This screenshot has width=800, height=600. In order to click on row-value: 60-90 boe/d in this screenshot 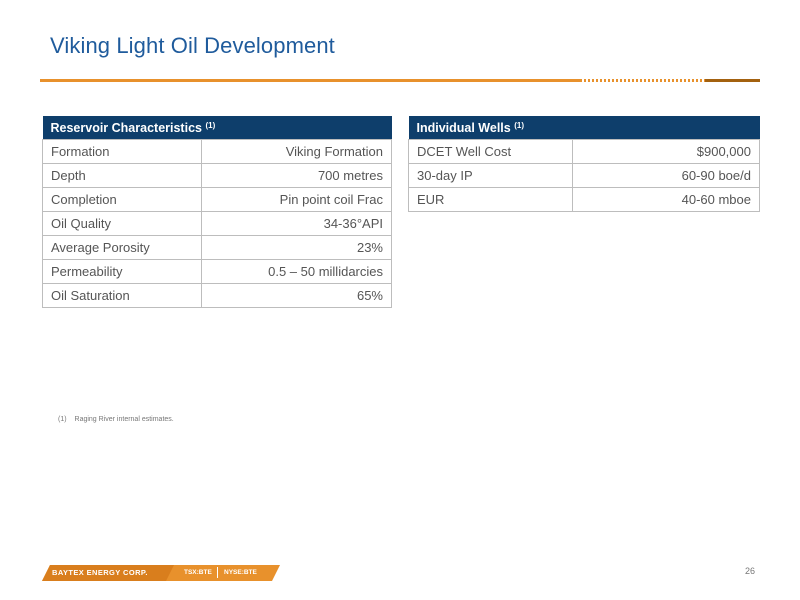, I will do `click(666, 175)`.